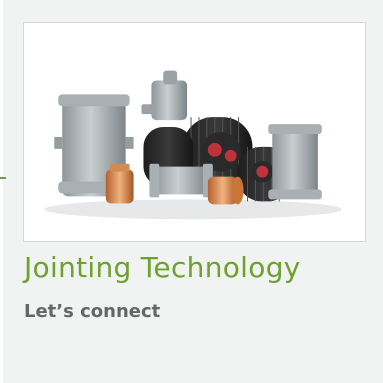 The height and width of the screenshot is (383, 383). Describe the element at coordinates (3, 178) in the screenshot. I see `accent-mark` at that location.